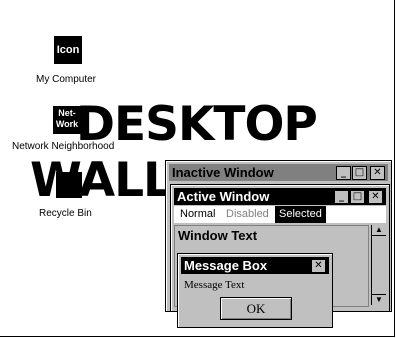 Image resolution: width=396 pixels, height=338 pixels. I want to click on scroll-down-arrow-icon: ▼, so click(379, 299).